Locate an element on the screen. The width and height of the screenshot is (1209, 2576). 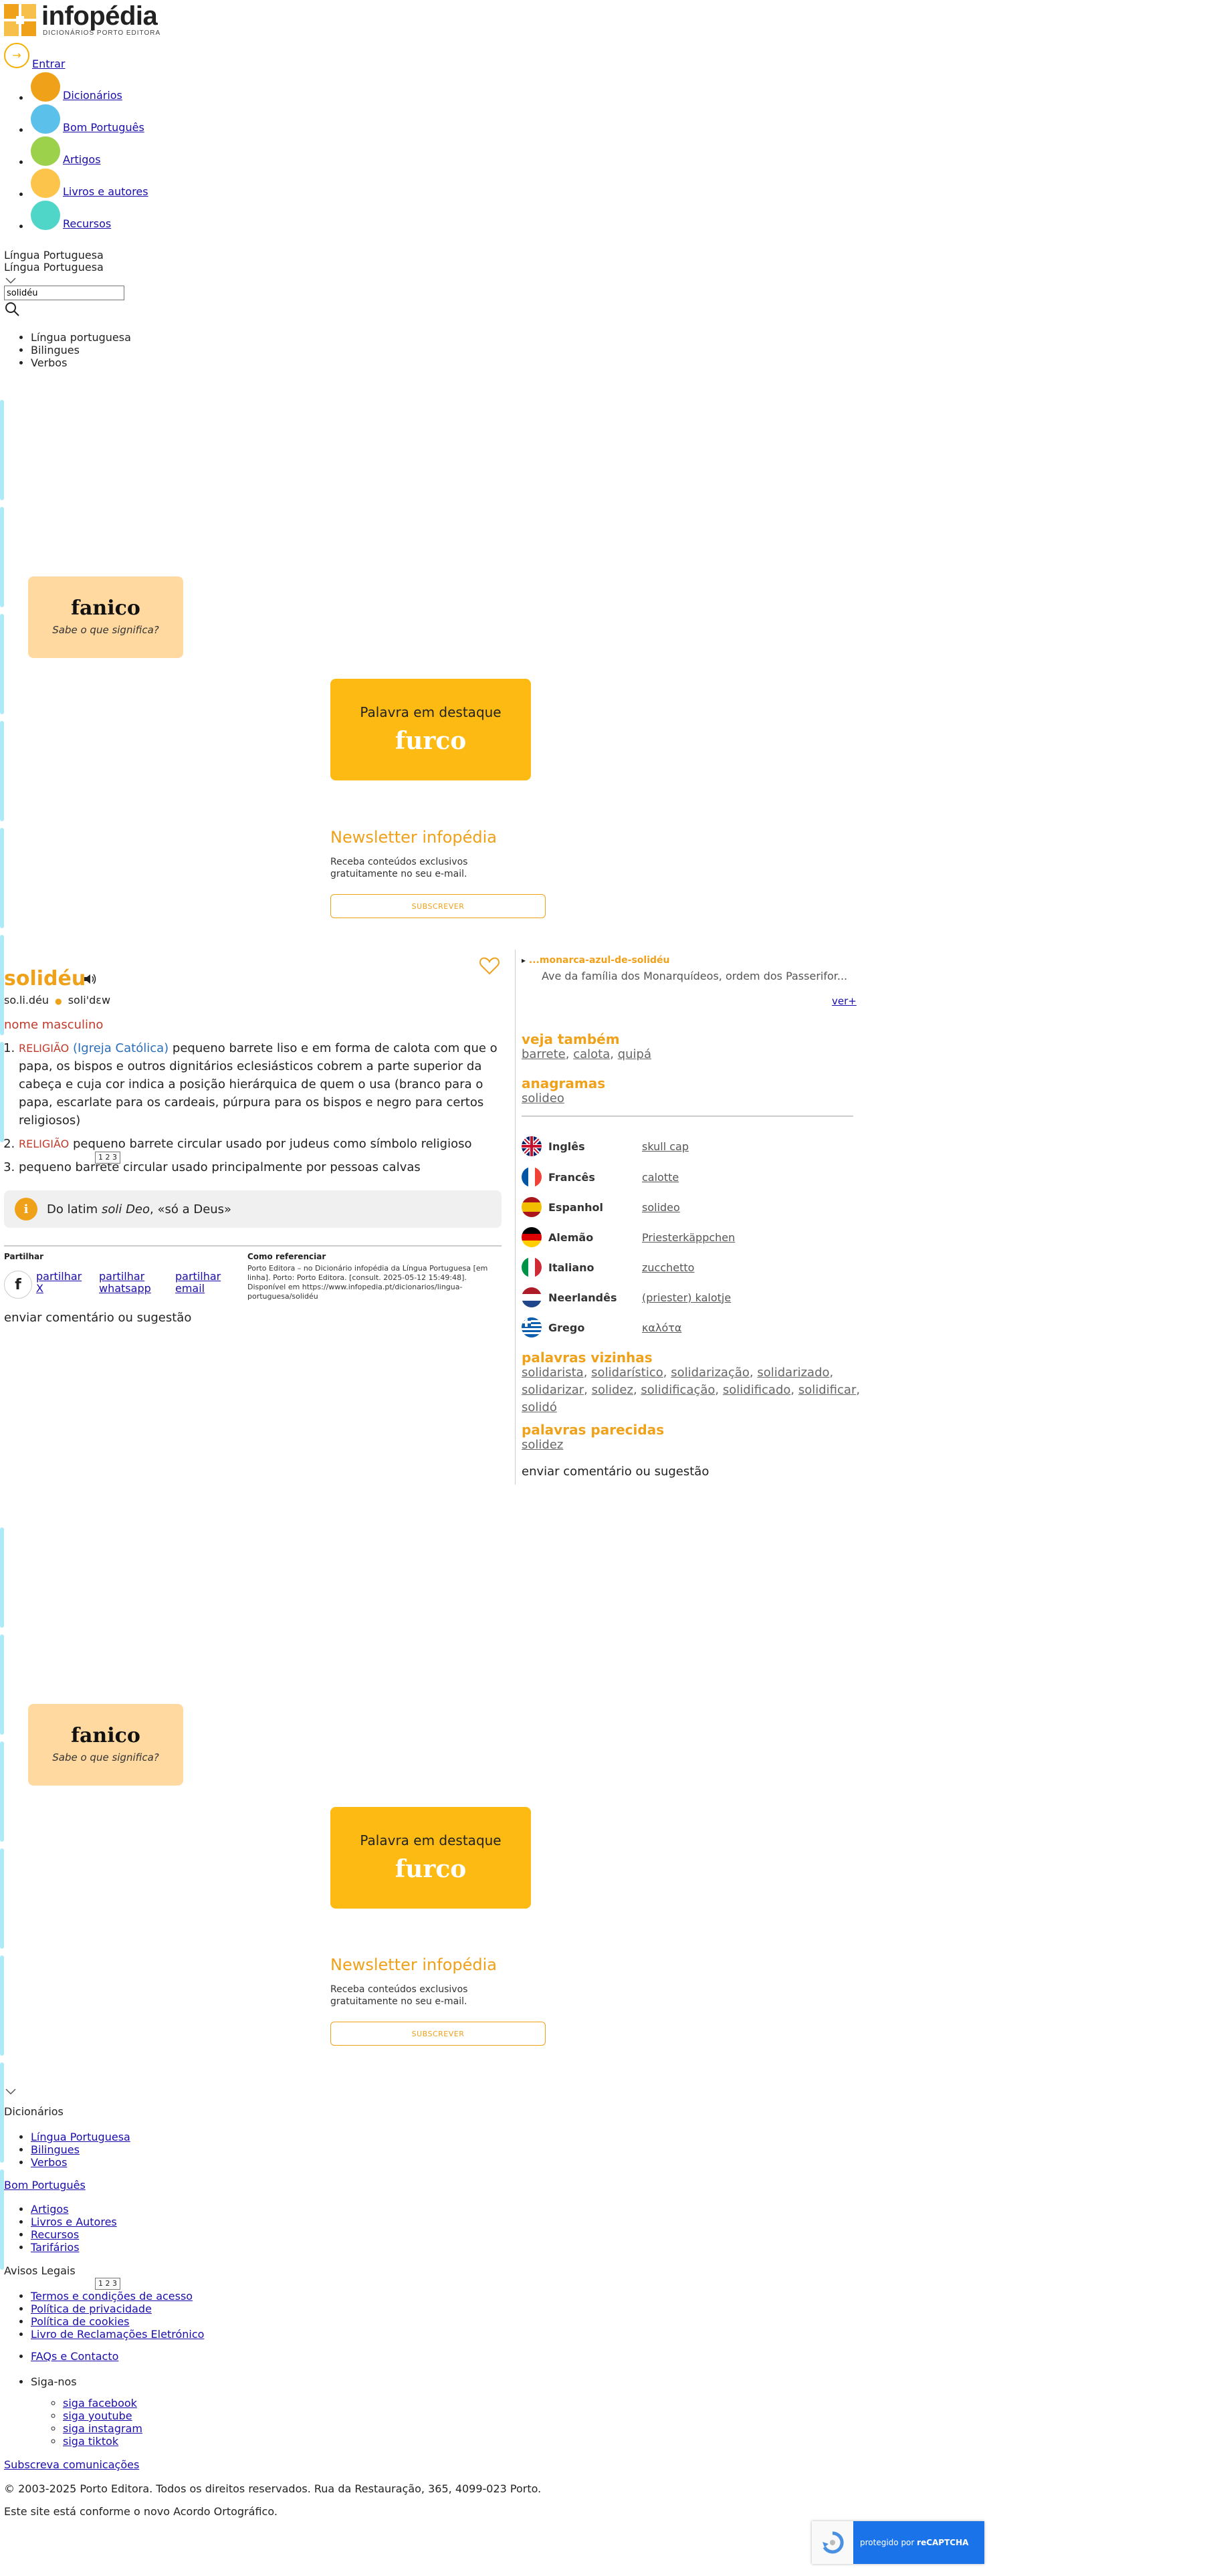
dict-type-item: Bilingues is located at coordinates (81, 350).